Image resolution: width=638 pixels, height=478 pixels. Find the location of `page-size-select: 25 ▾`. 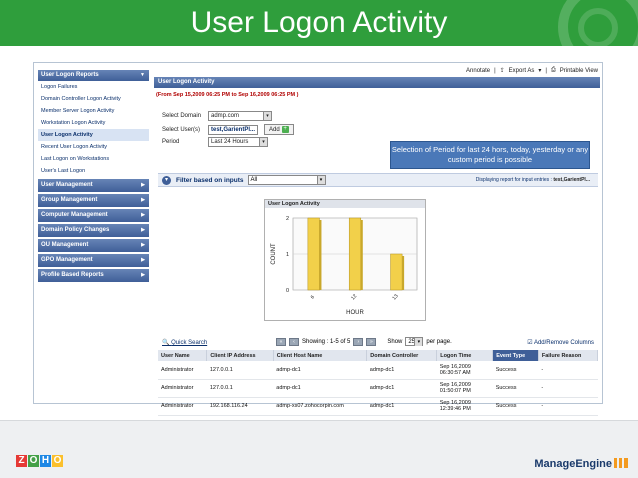

page-size-select: 25 ▾ is located at coordinates (414, 341).